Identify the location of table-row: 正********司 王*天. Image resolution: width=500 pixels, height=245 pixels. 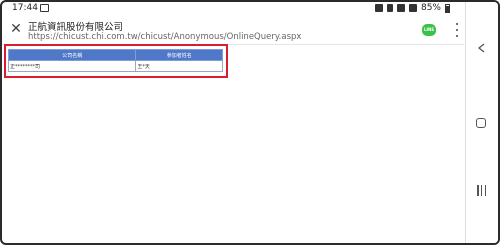
(115, 66).